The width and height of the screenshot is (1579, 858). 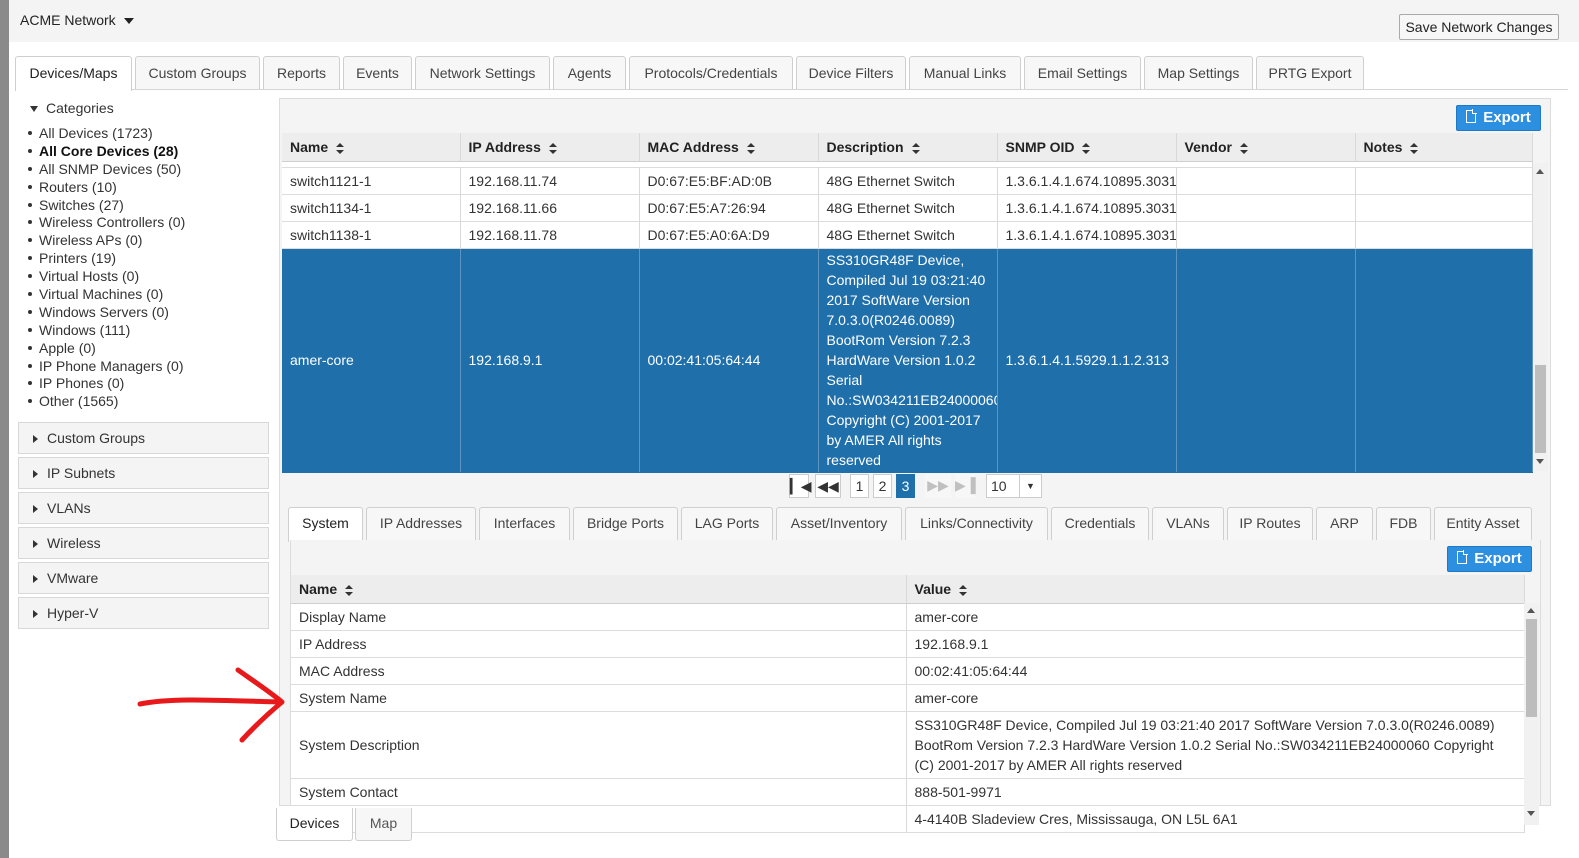 I want to click on col-mac-address: MAC Address, so click(x=729, y=147).